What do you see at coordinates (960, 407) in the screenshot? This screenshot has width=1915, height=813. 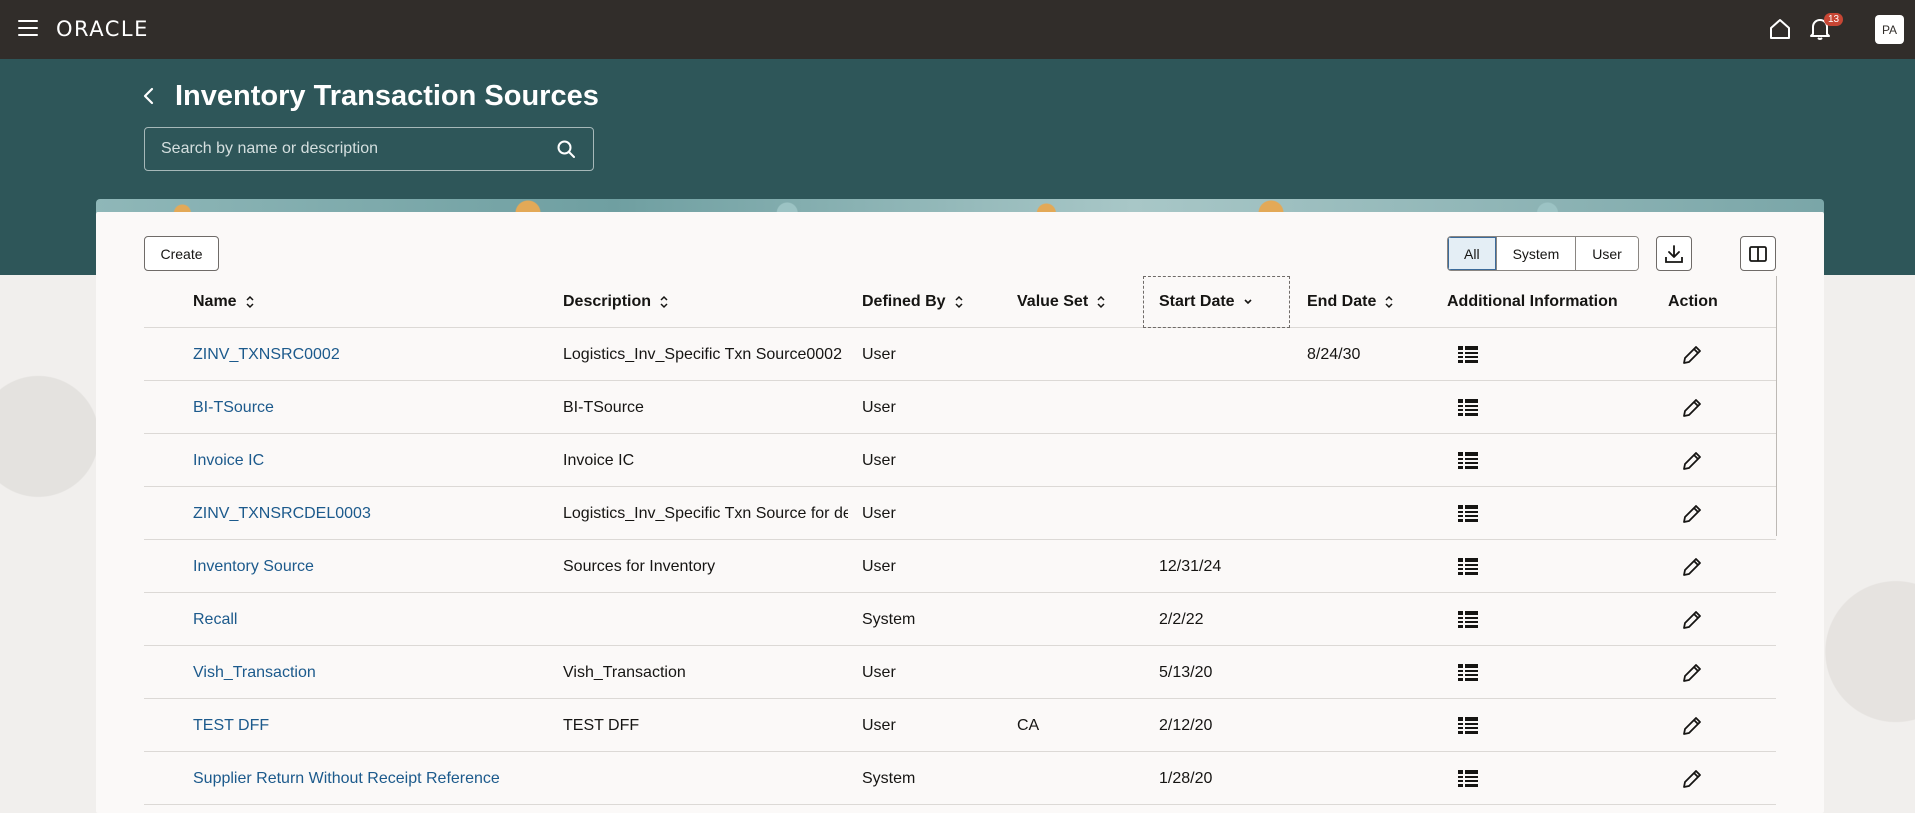 I see `table-row: BI-TSource BI-TSource User` at bounding box center [960, 407].